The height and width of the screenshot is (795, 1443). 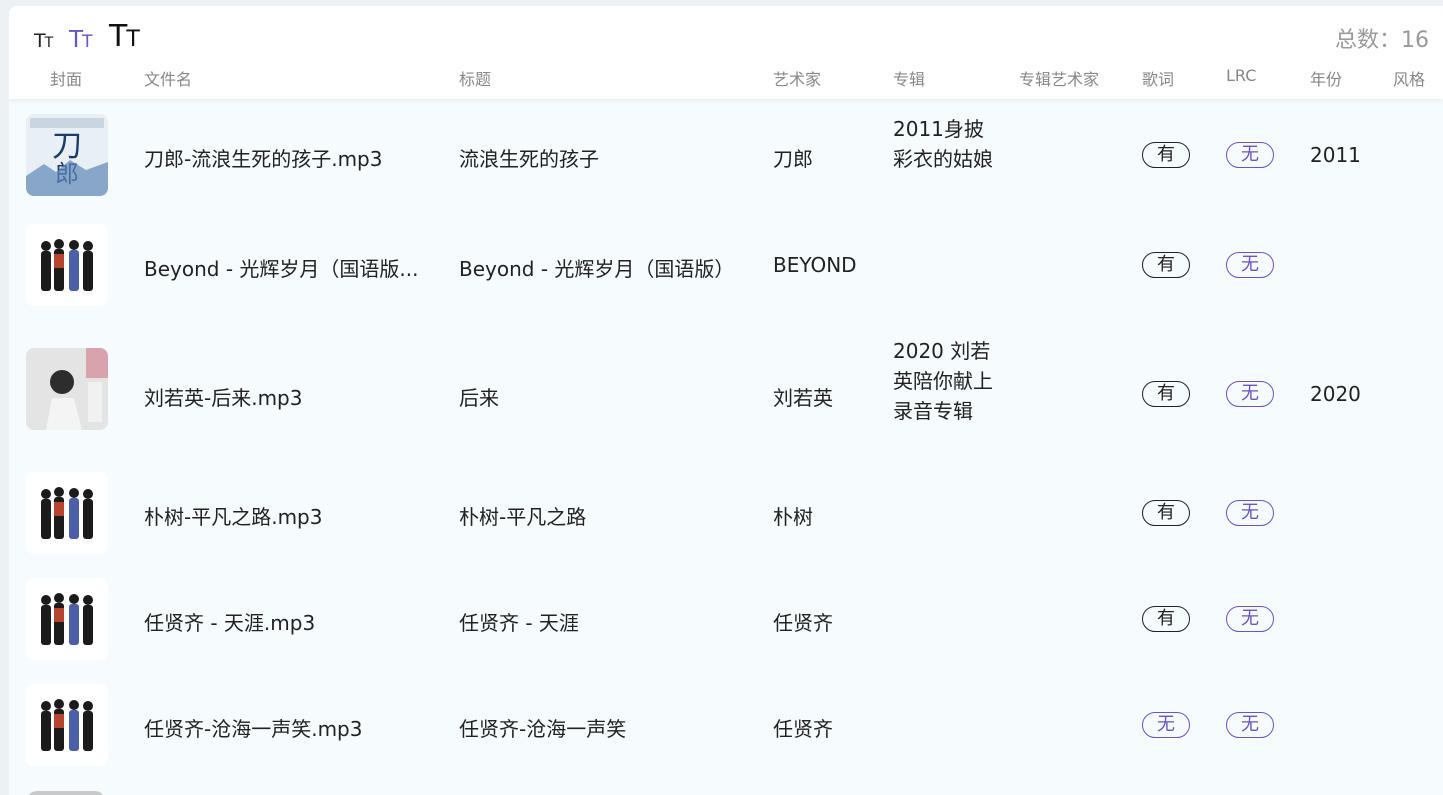 What do you see at coordinates (1059, 78) in the screenshot?
I see `column-header-album-artist: 专辑艺术家` at bounding box center [1059, 78].